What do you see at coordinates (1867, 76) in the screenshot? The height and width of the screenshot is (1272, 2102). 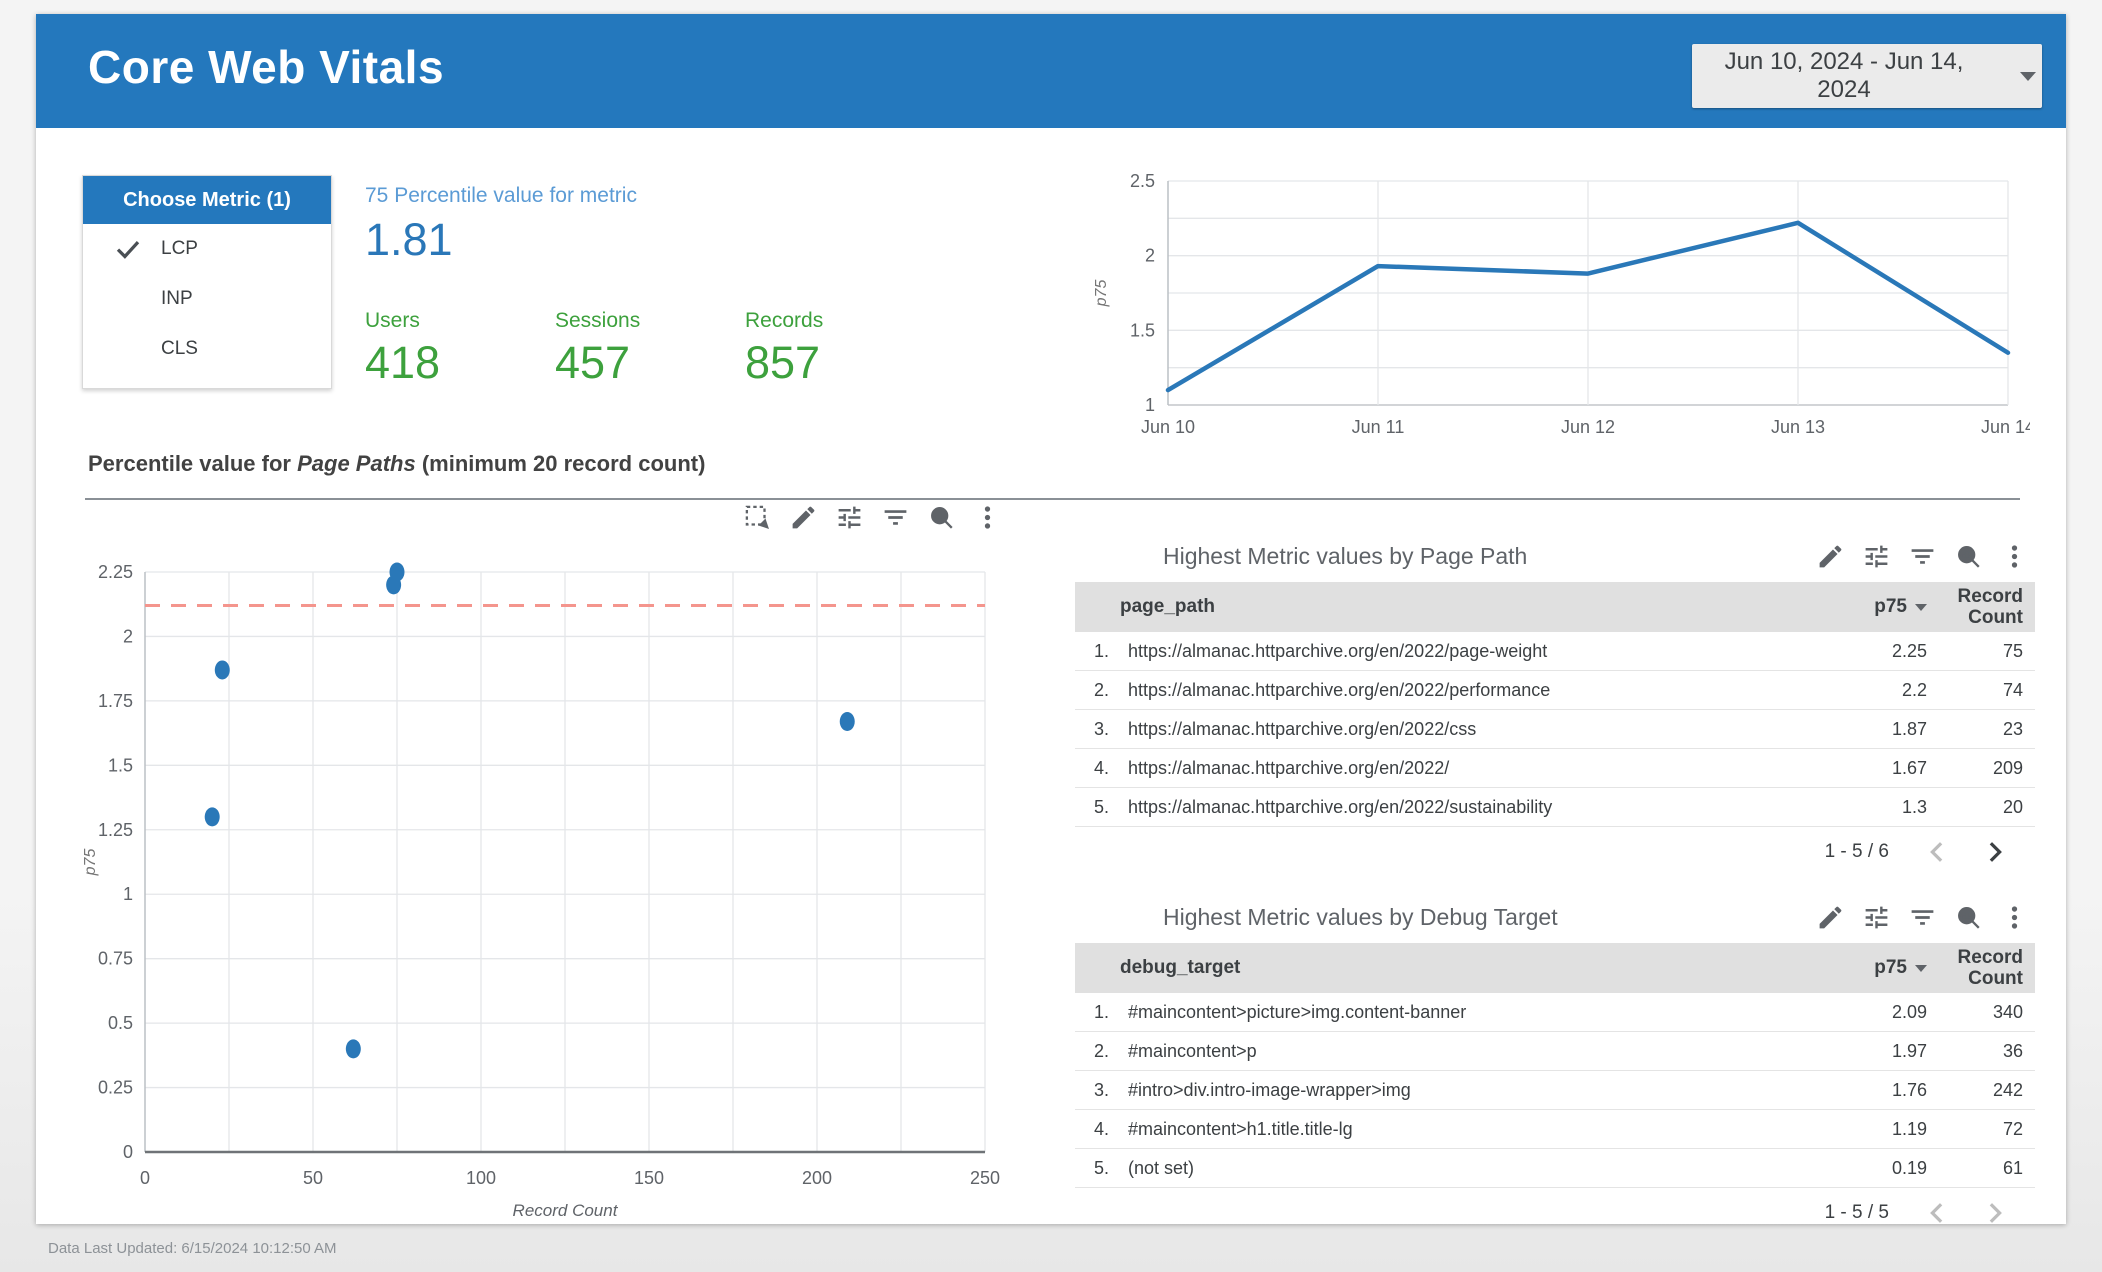 I see `date-range-picker: Jun 10, 2024 - Jun 14, 2024` at bounding box center [1867, 76].